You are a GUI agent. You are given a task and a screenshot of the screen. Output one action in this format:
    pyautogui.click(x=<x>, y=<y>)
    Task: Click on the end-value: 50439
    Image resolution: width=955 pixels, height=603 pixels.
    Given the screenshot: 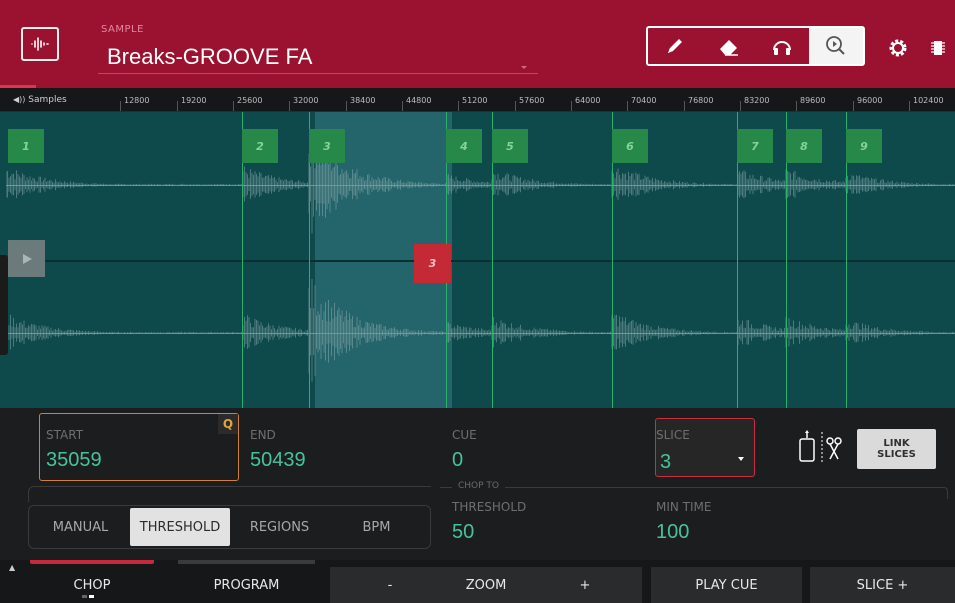 What is the action you would take?
    pyautogui.click(x=278, y=460)
    